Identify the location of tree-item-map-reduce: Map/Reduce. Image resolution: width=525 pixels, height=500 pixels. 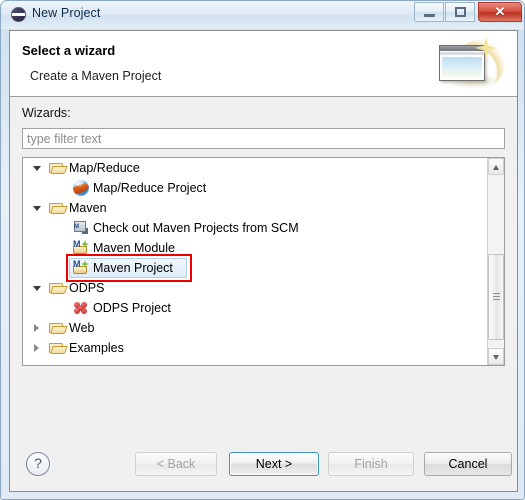
(255, 168).